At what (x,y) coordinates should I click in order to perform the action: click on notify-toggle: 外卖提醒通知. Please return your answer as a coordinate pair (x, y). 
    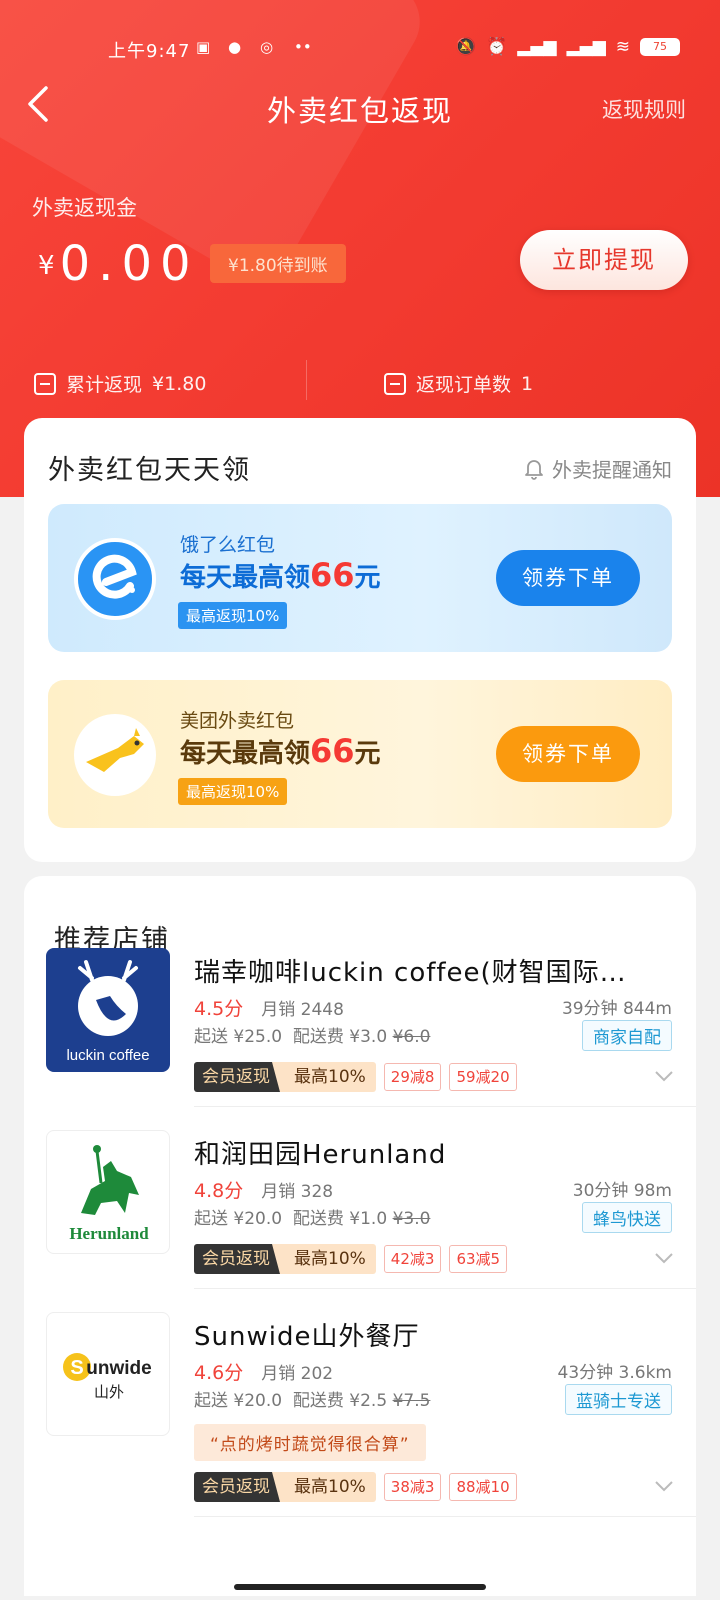
    Looking at the image, I should click on (598, 468).